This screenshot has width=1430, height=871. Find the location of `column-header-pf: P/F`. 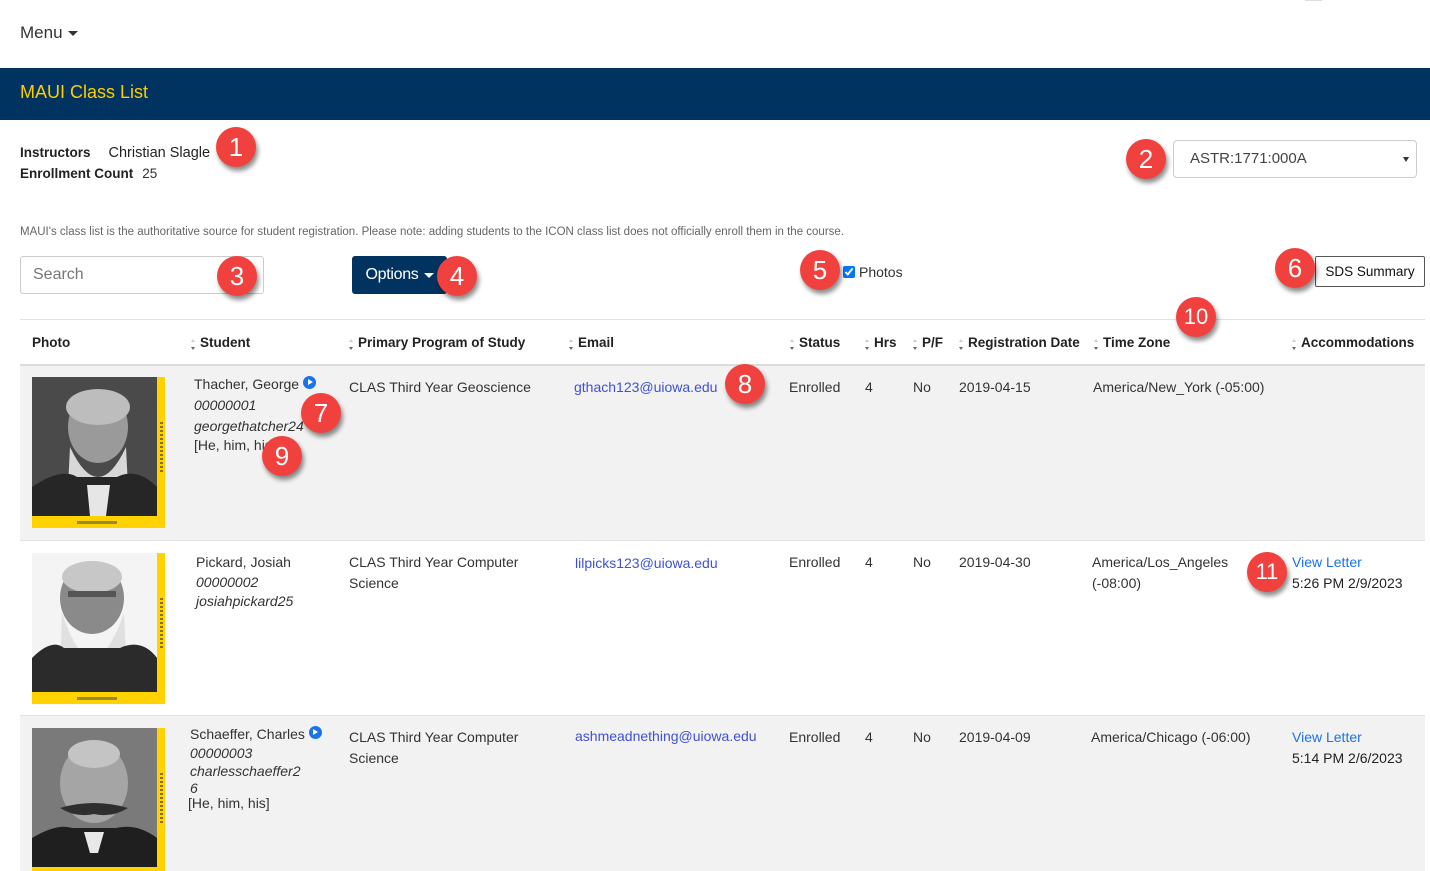

column-header-pf: P/F is located at coordinates (928, 342).